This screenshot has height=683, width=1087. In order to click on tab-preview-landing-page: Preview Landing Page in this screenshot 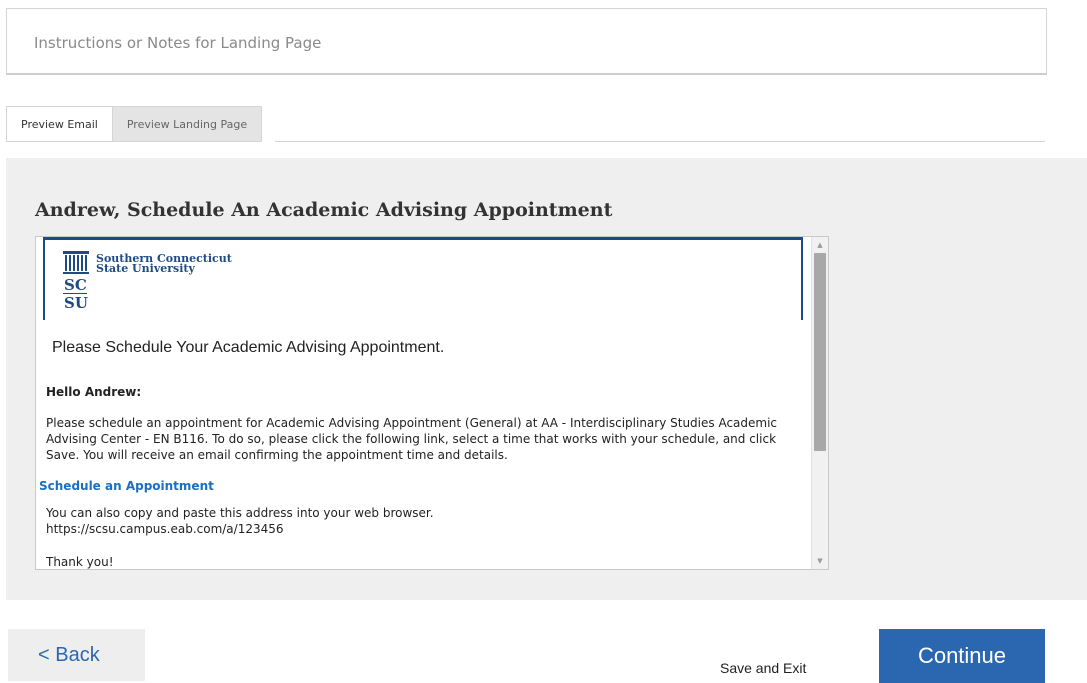, I will do `click(187, 124)`.